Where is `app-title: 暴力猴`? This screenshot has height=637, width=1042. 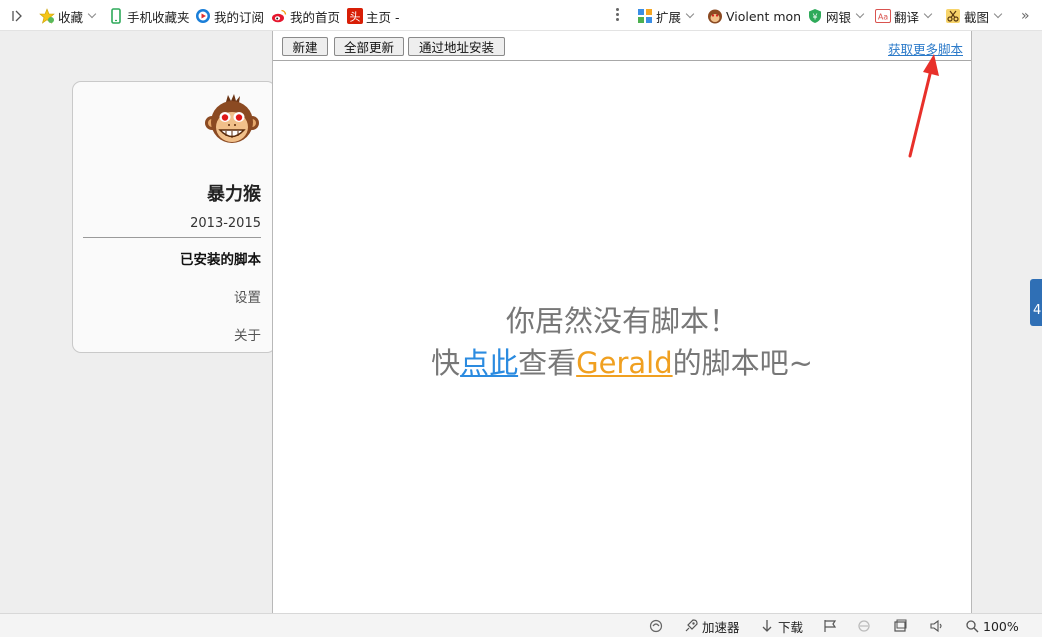
app-title: 暴力猴 is located at coordinates (234, 194).